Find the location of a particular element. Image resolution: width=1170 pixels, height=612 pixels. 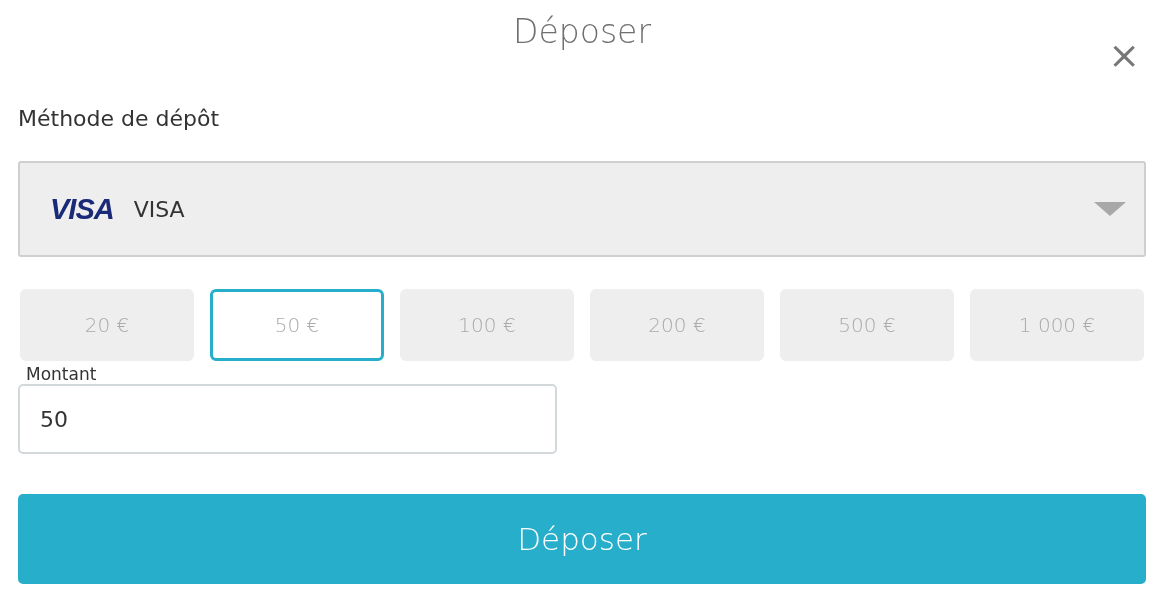

amount-option: 50 € is located at coordinates (297, 325).